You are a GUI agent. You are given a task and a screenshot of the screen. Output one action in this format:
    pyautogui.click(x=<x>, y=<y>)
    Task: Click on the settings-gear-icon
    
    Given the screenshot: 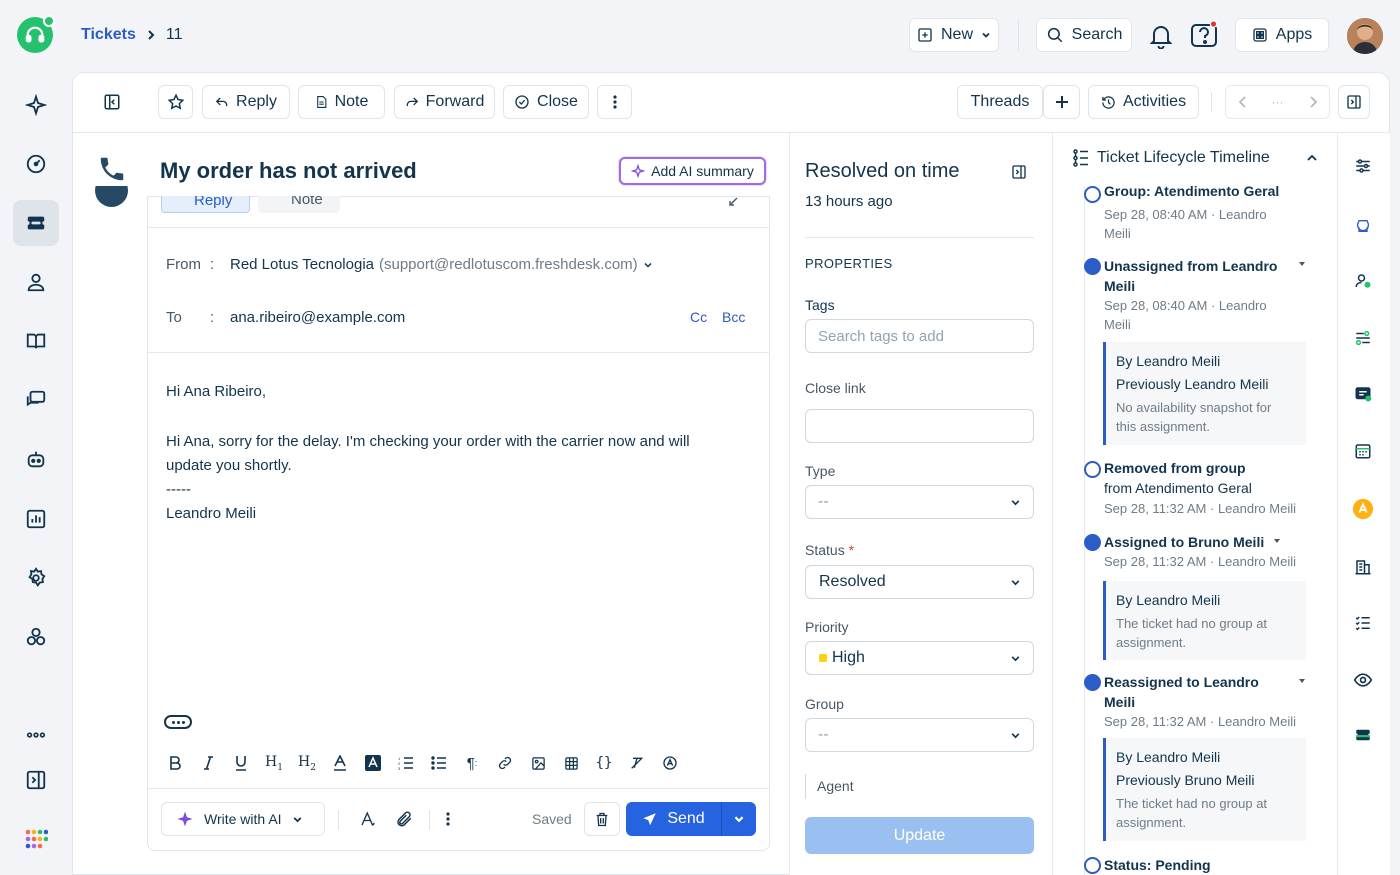 What is the action you would take?
    pyautogui.click(x=36, y=578)
    